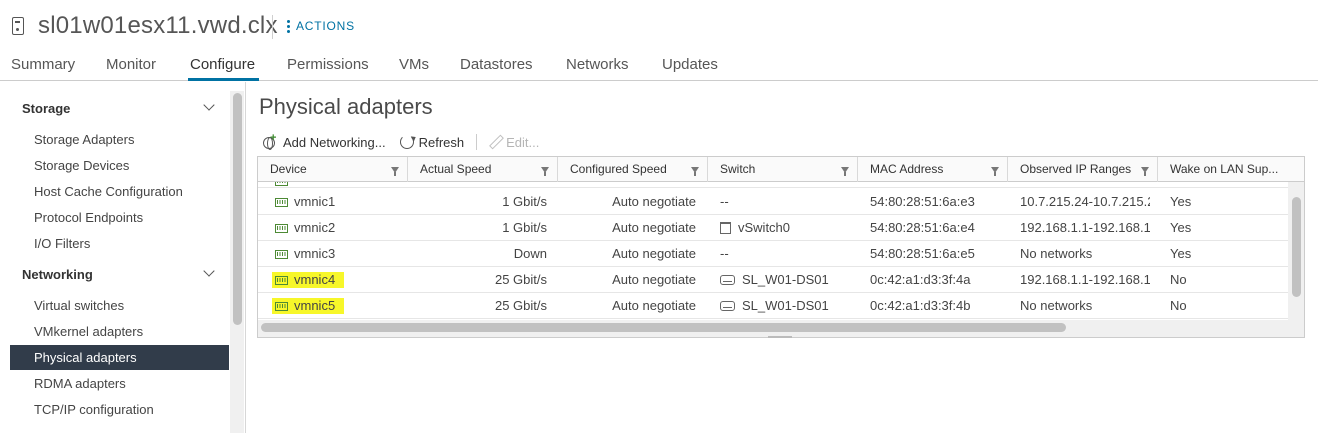  What do you see at coordinates (119, 165) in the screenshot?
I see `sidebar-item-storage-devices: Storage Devices` at bounding box center [119, 165].